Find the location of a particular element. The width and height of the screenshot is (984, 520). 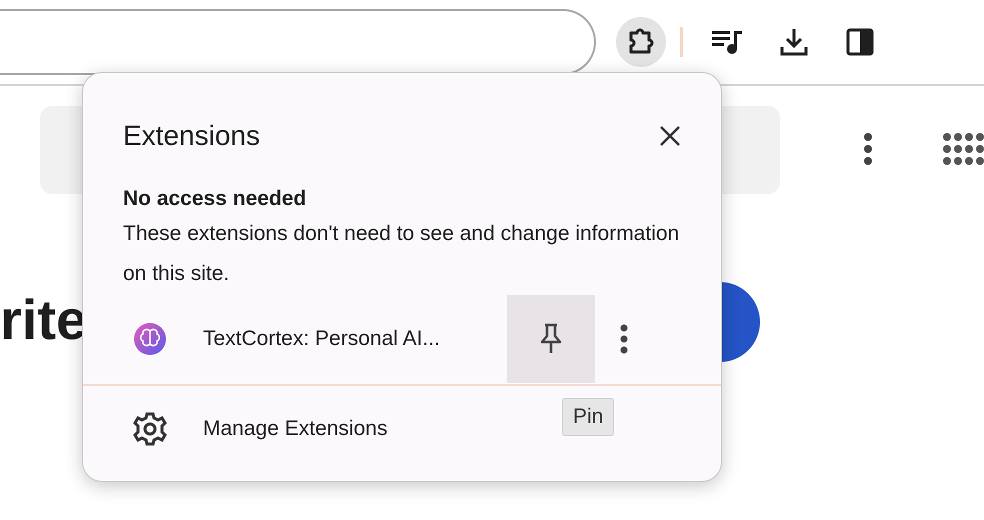

puzzle-icon is located at coordinates (641, 42).